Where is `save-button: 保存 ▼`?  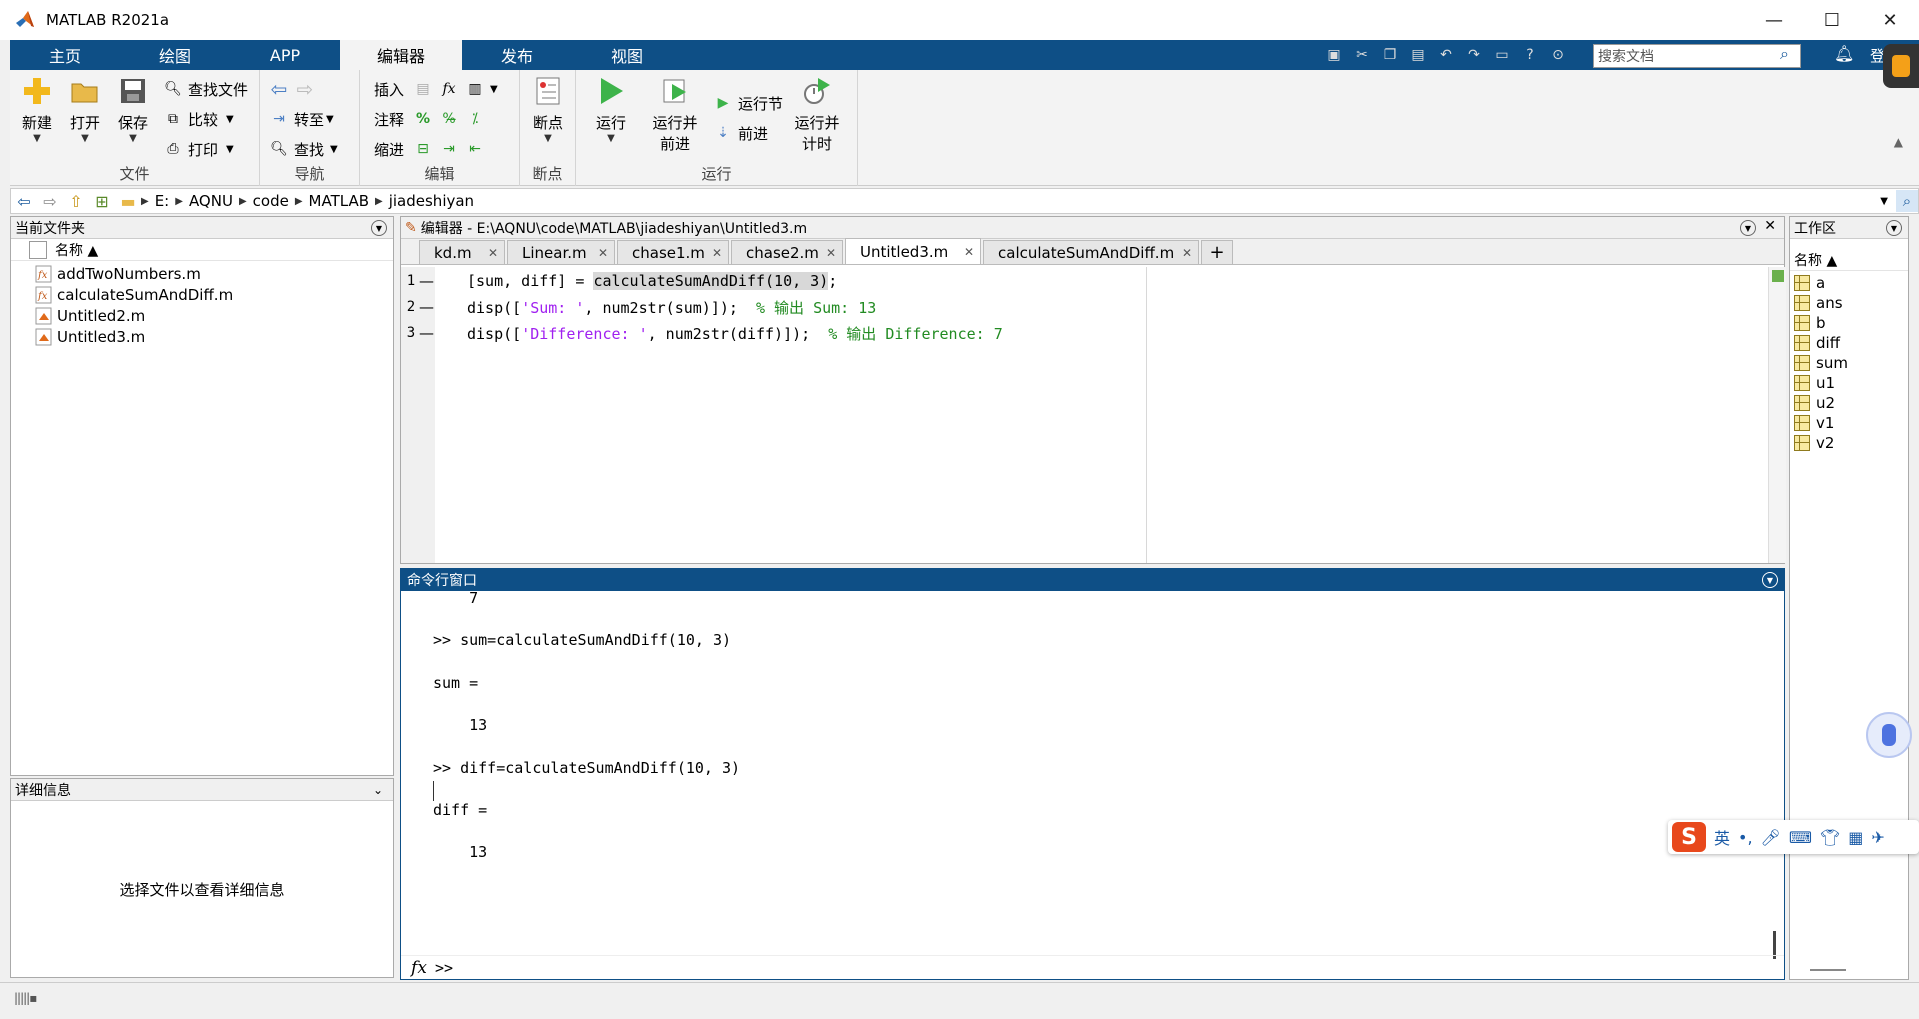 save-button: 保存 ▼ is located at coordinates (133, 109).